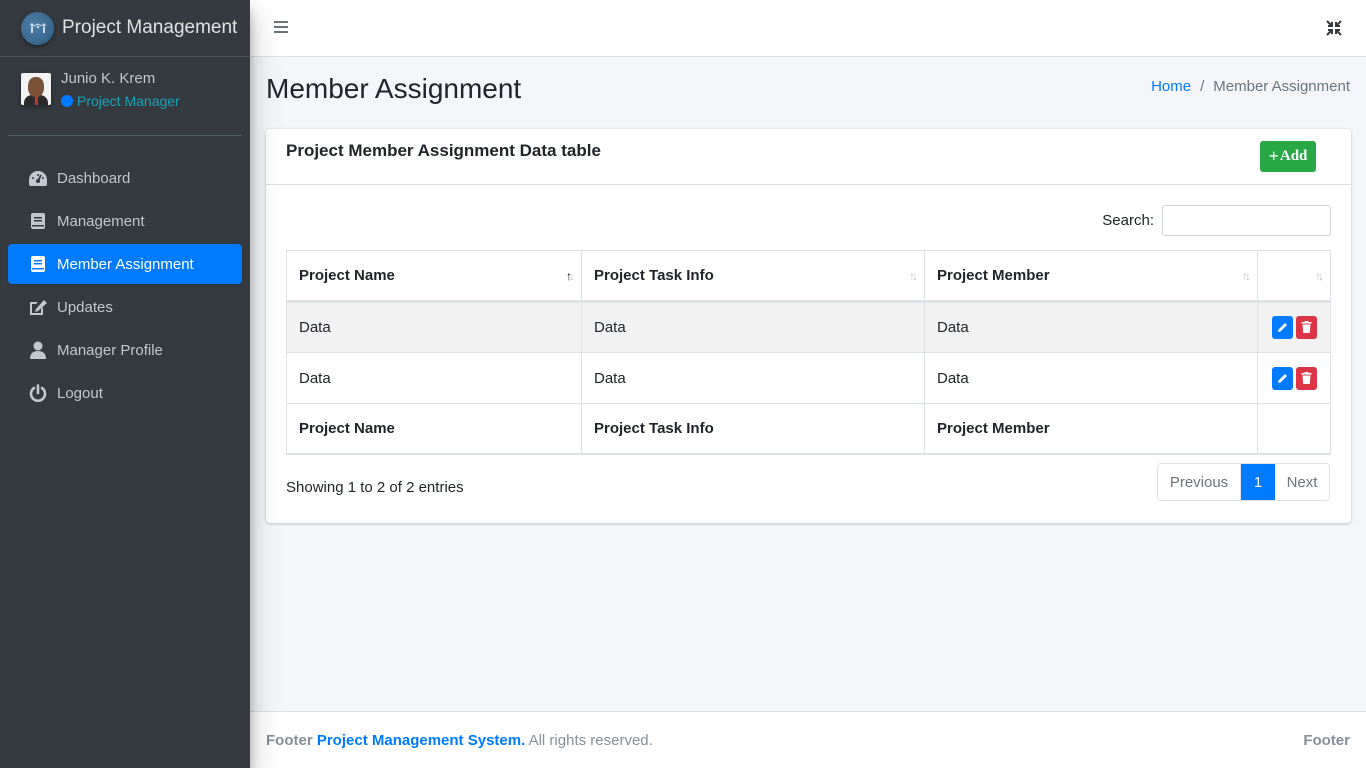 The image size is (1366, 768). What do you see at coordinates (1293, 156) in the screenshot?
I see `add-button-label: Add` at bounding box center [1293, 156].